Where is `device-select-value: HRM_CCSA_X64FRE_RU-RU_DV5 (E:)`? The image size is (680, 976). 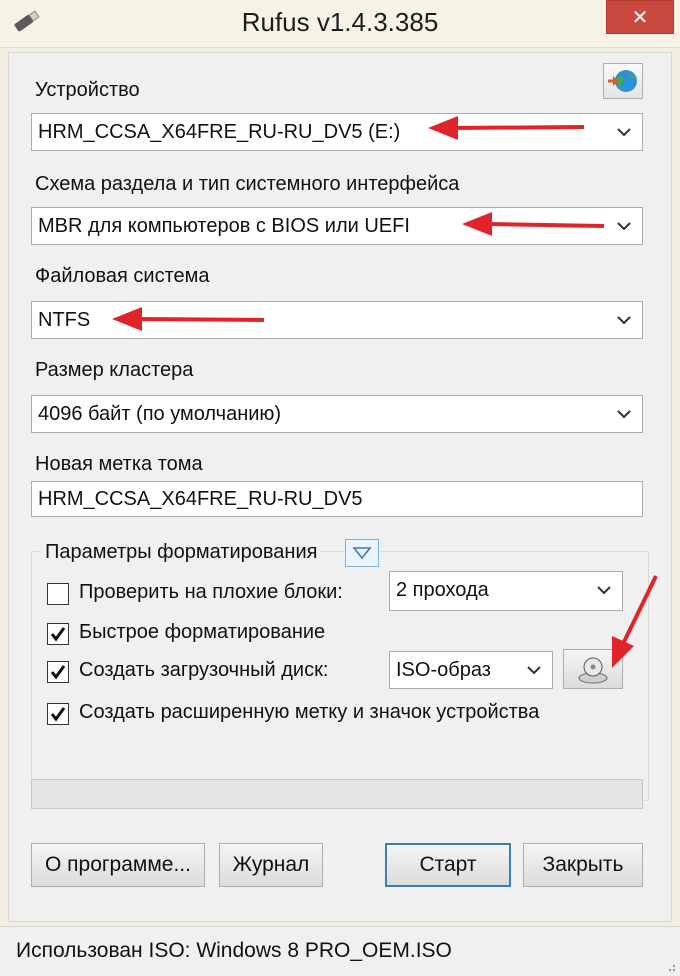
device-select-value: HRM_CCSA_X64FRE_RU-RU_DV5 (E:) is located at coordinates (219, 132).